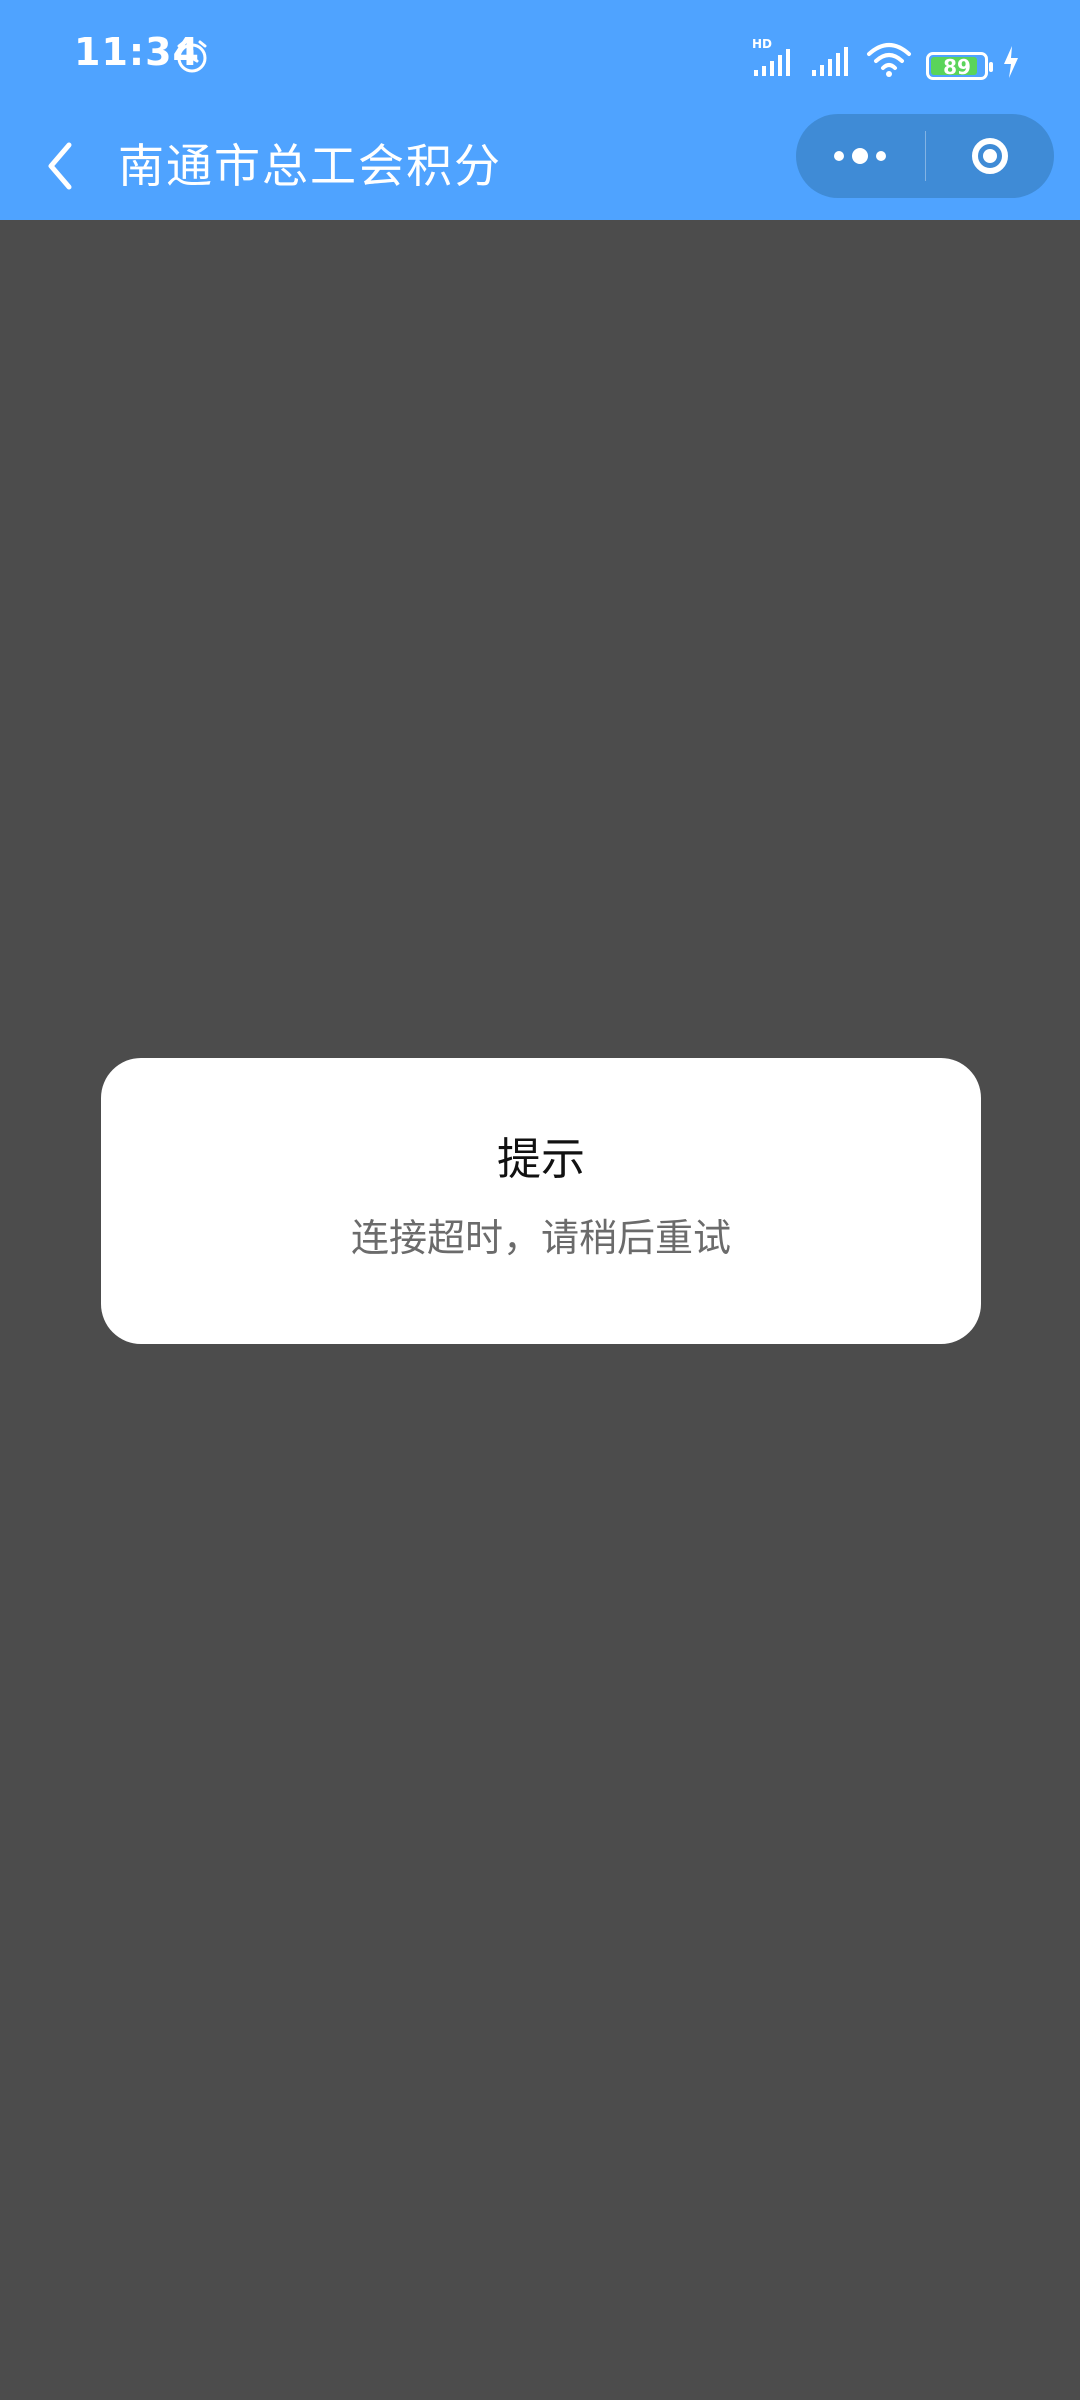 The height and width of the screenshot is (2400, 1080). I want to click on battery-percent: 89, so click(957, 67).